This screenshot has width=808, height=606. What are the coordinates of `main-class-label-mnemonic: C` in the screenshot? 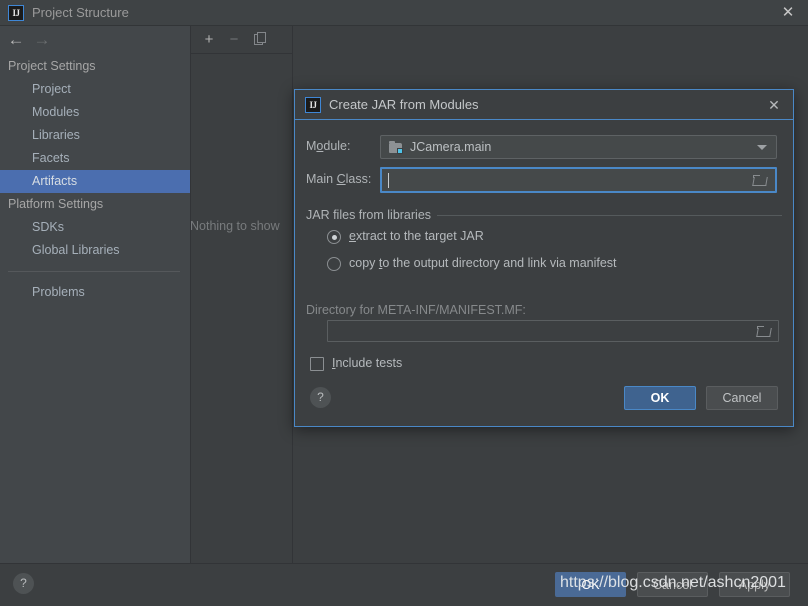 It's located at (341, 179).